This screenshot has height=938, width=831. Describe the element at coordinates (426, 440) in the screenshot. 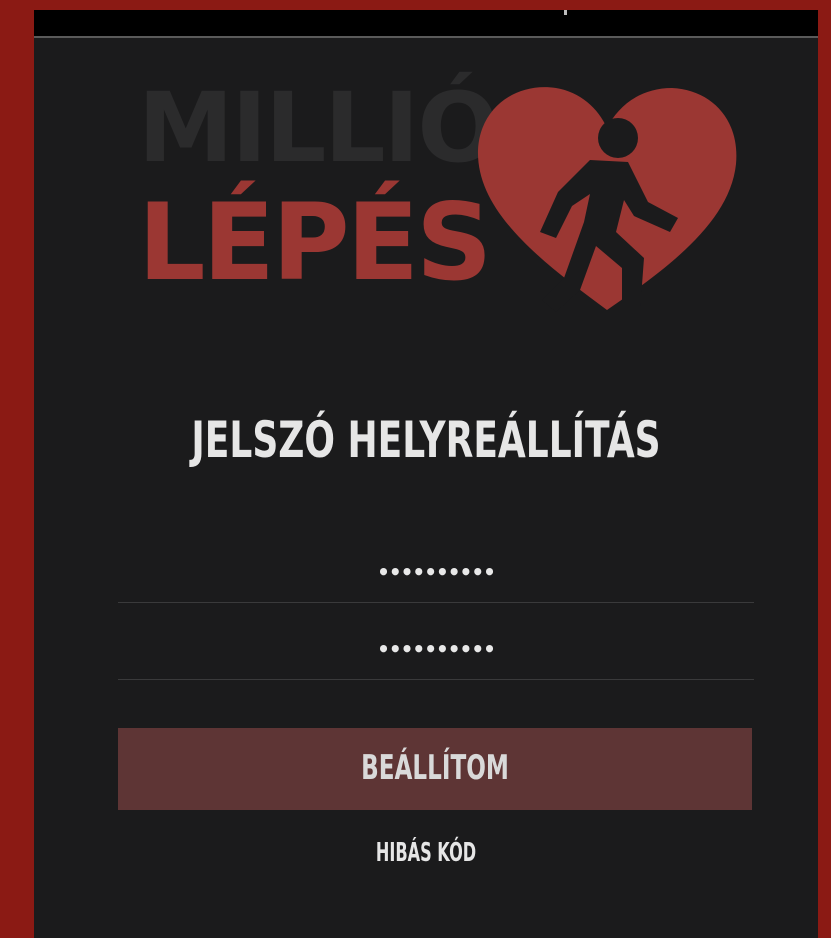

I see `page-title: JELSZÓ HELYREÁLLÍTÁS` at that location.